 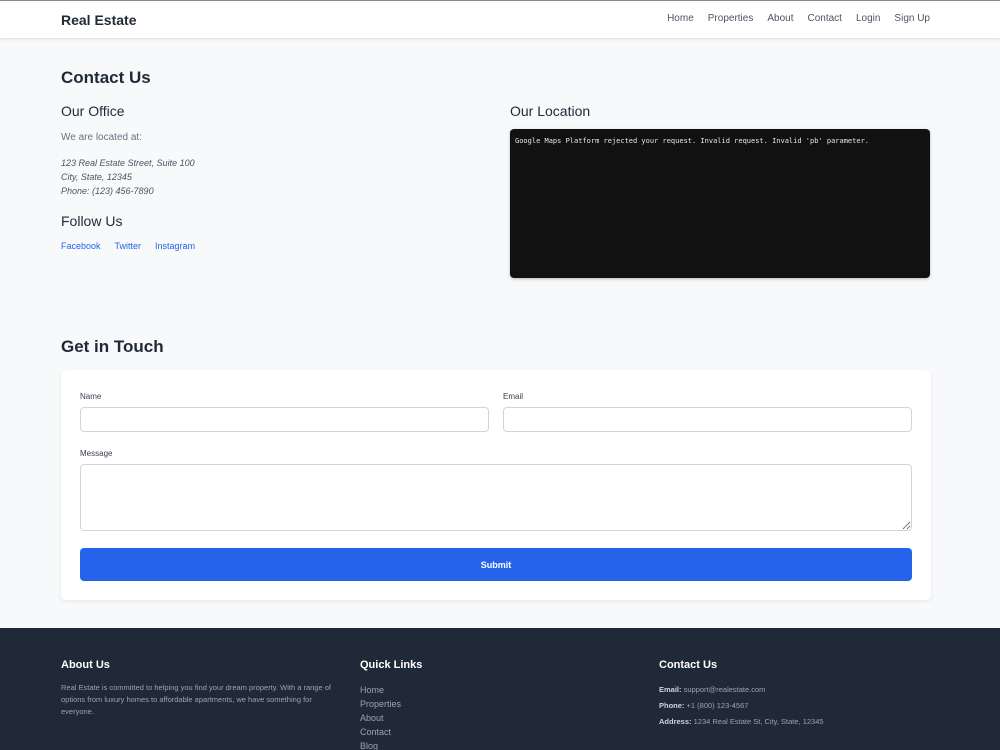 I want to click on page-title: Contact Us, so click(x=106, y=77).